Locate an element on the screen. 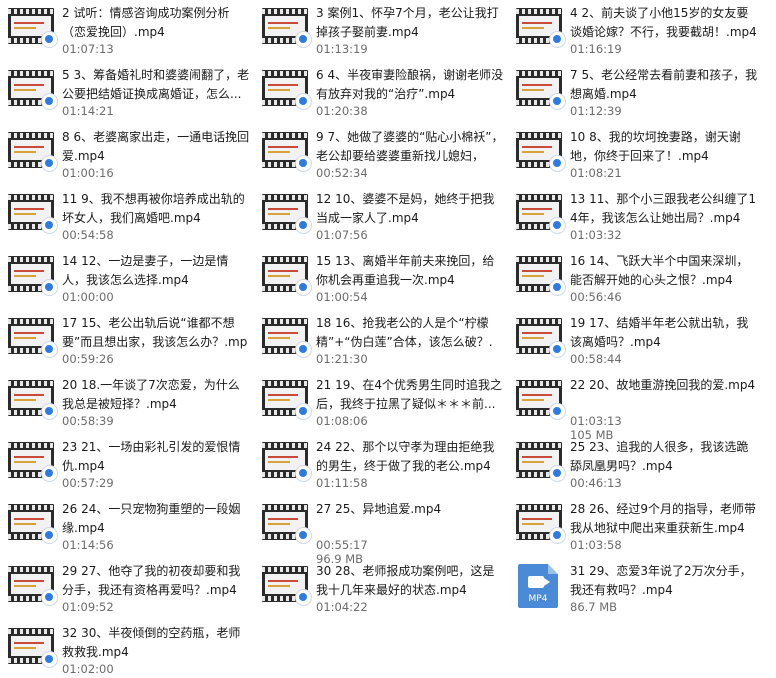  file-item: 27 25、异地追爱.mp4 00:55:17 96.9 MB is located at coordinates (379, 531).